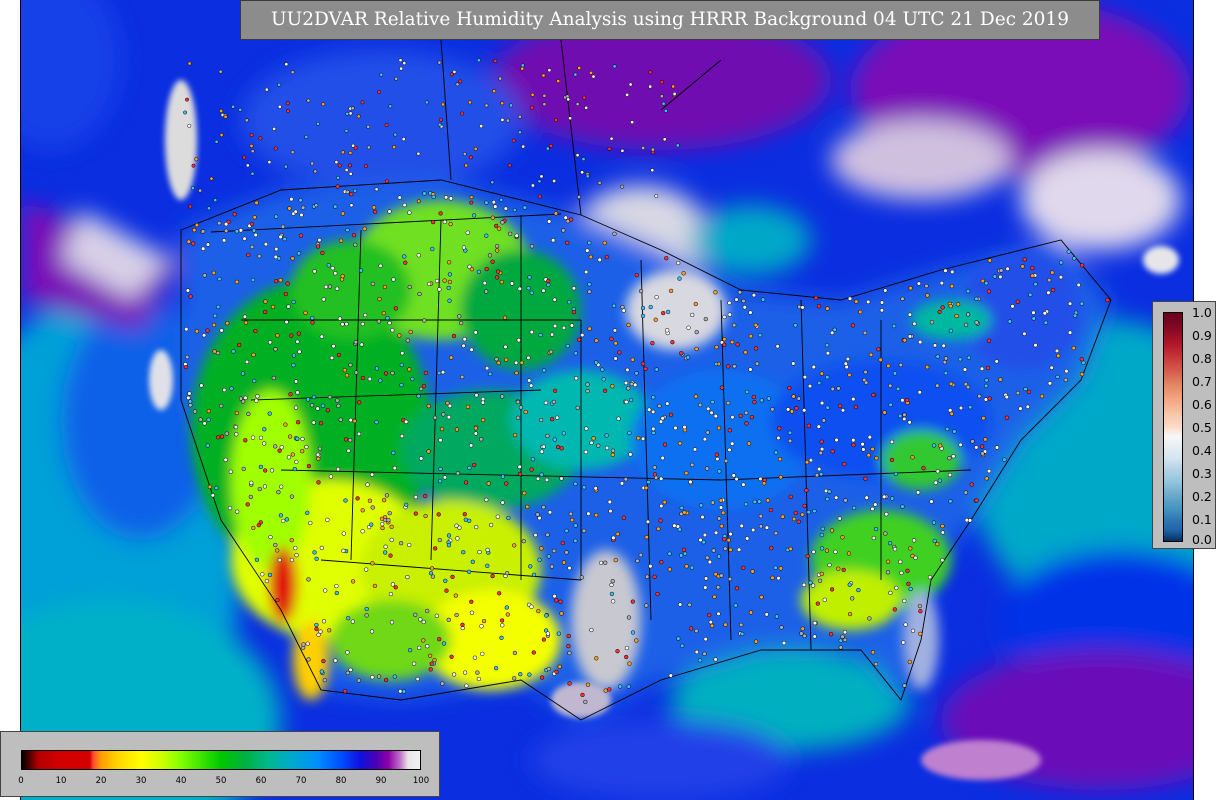  What do you see at coordinates (1202, 381) in the screenshot?
I see `colorbar-right-tick: 0.7` at bounding box center [1202, 381].